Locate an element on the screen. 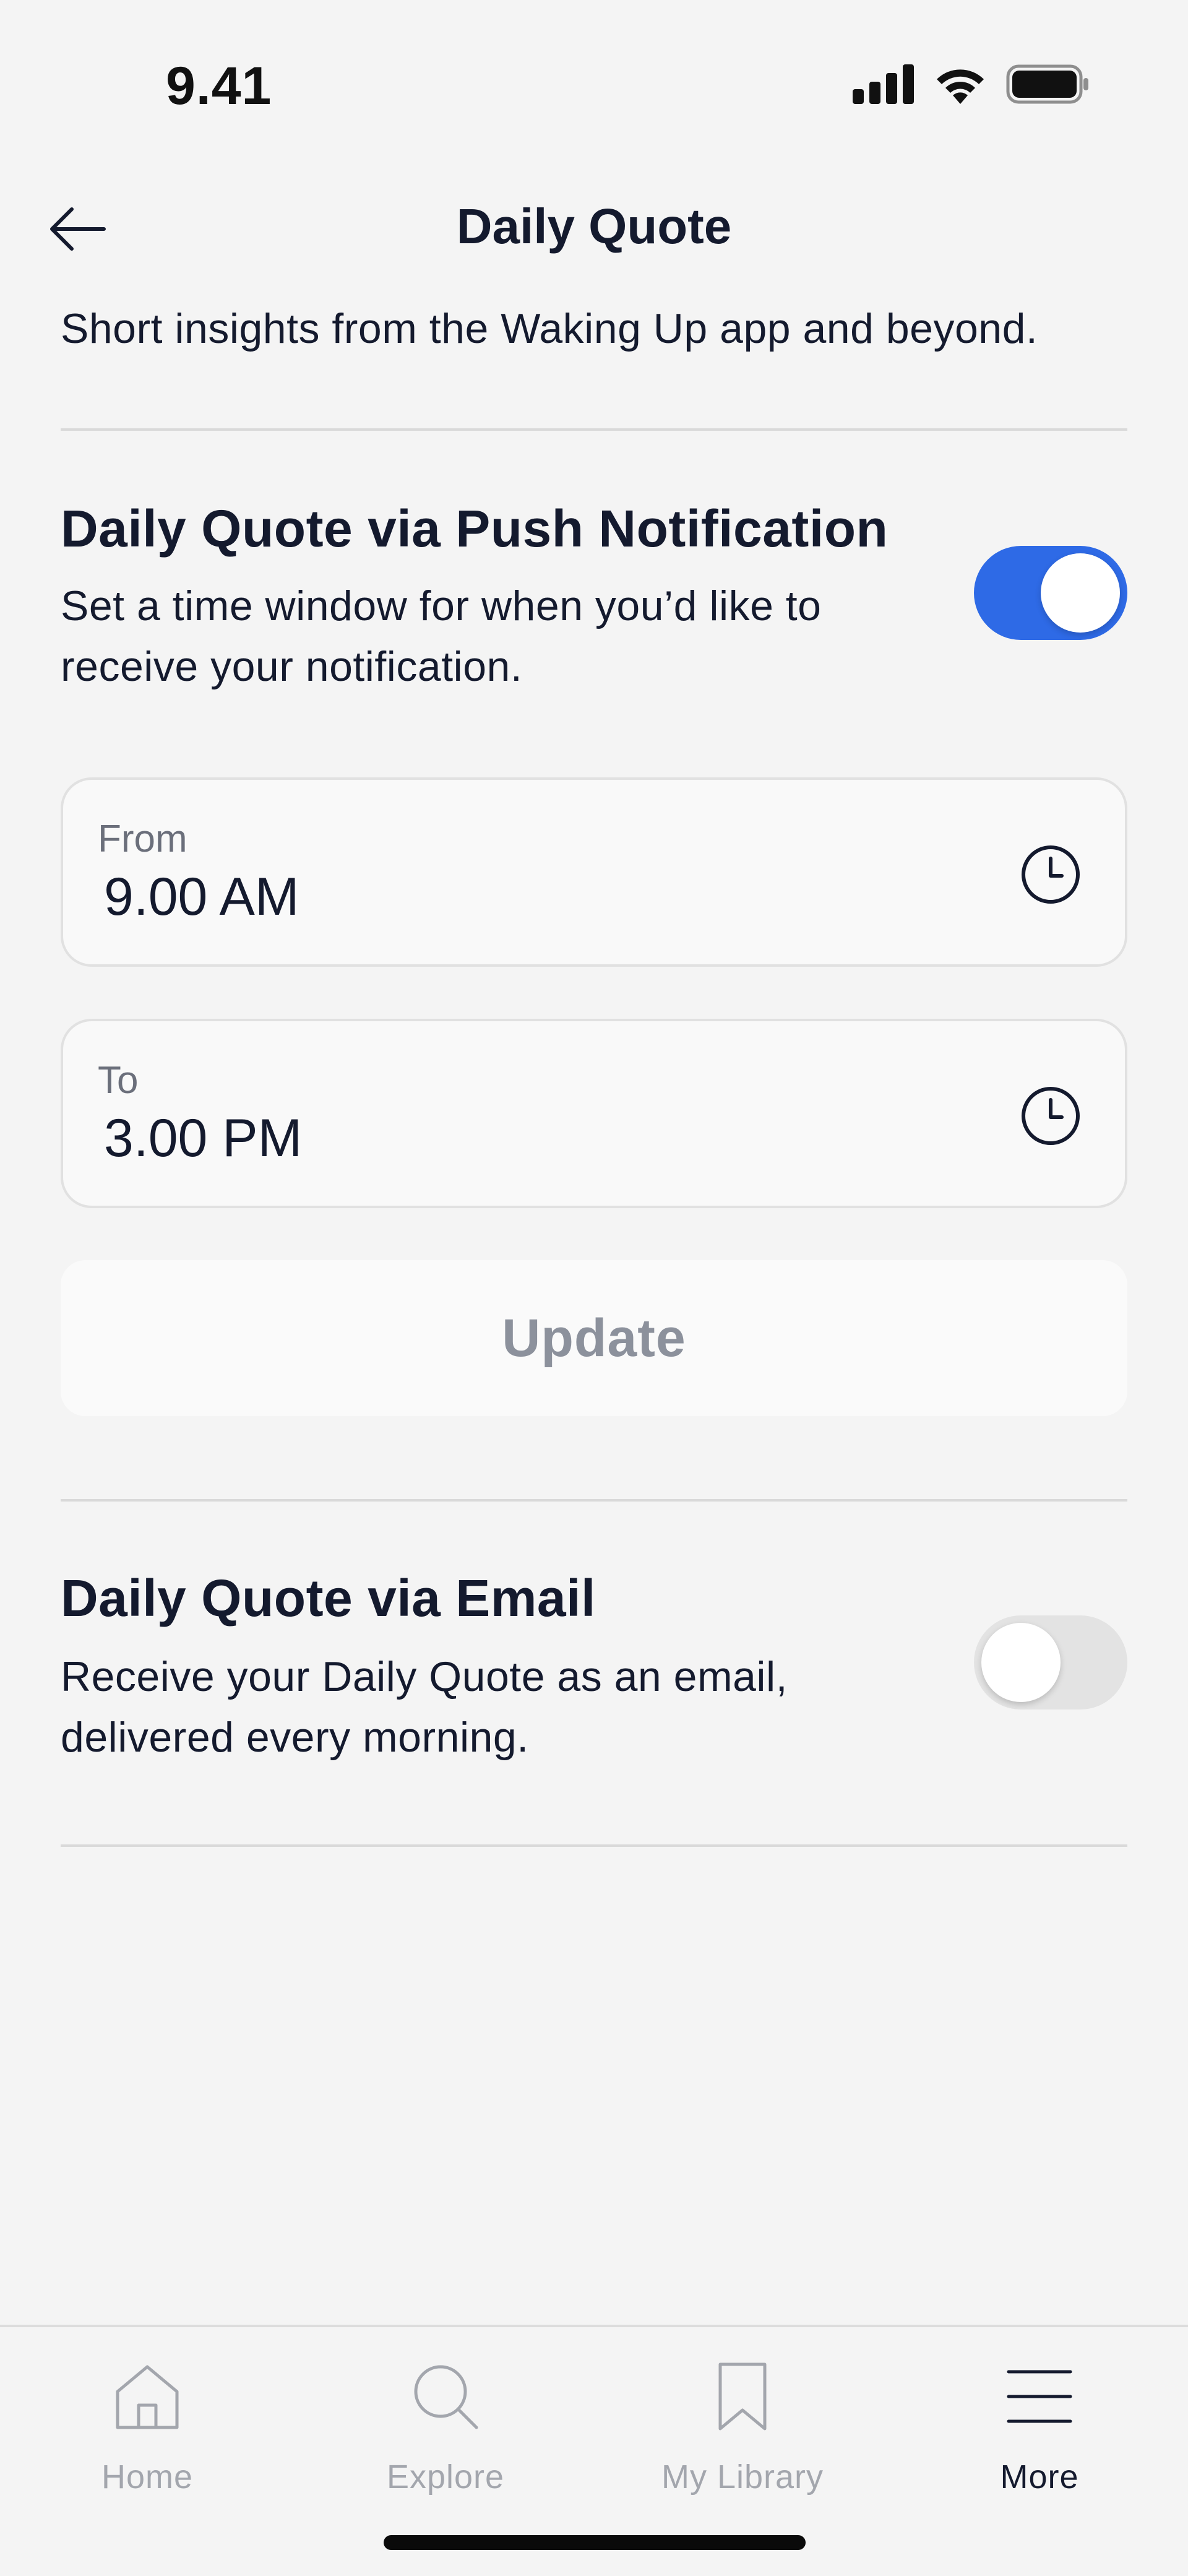 This screenshot has height=2576, width=1188. tab-home: Home is located at coordinates (147, 2427).